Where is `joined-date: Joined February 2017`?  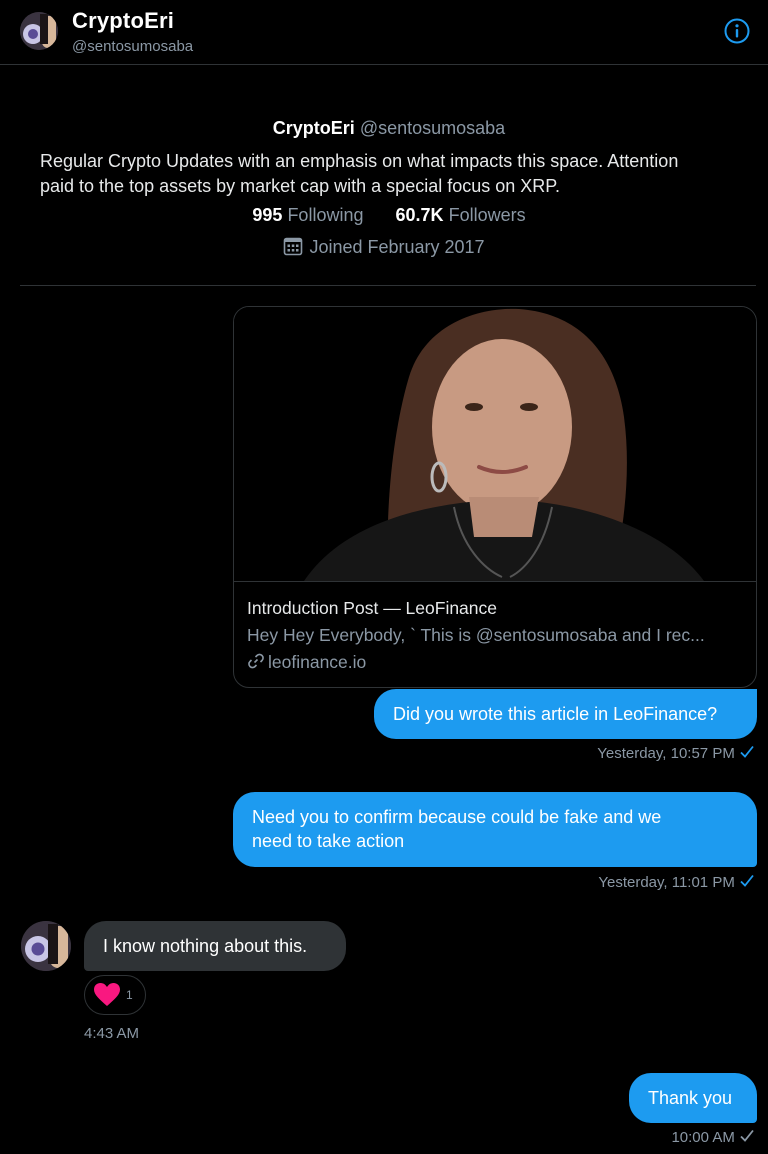
joined-date: Joined February 2017 is located at coordinates (397, 247).